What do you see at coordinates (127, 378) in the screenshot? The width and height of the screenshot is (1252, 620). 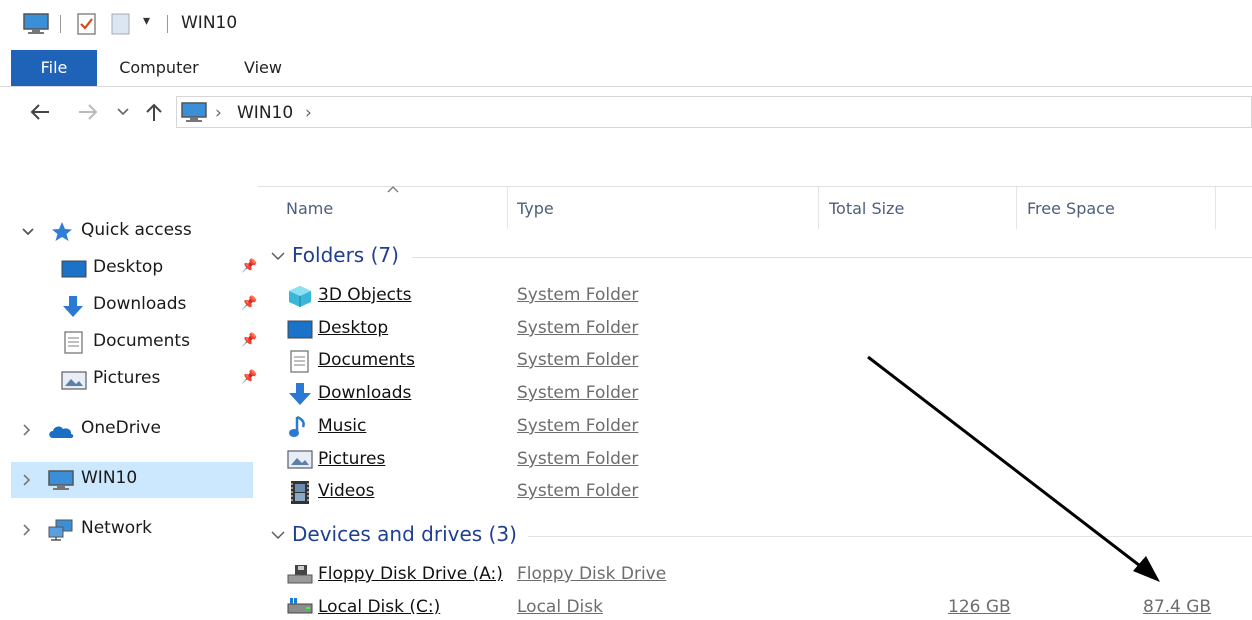 I see `sidebar-label: Pictures` at bounding box center [127, 378].